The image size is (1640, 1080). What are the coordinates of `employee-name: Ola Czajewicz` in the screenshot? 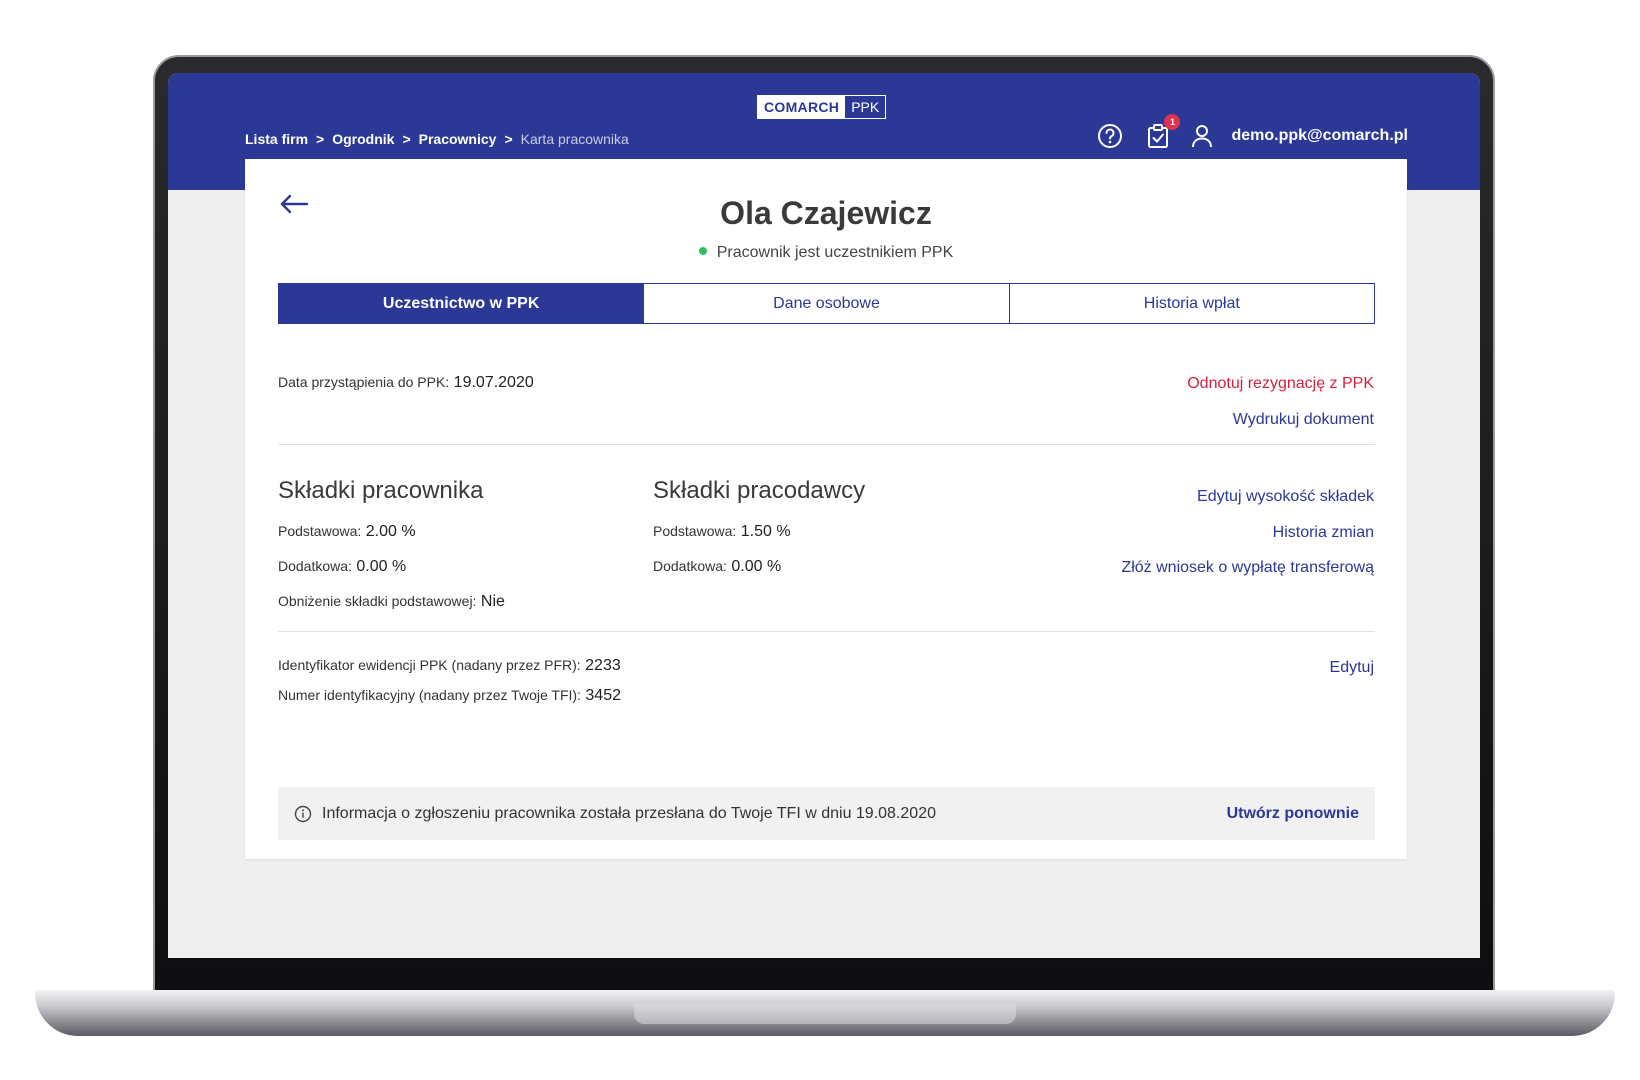 It's located at (826, 213).